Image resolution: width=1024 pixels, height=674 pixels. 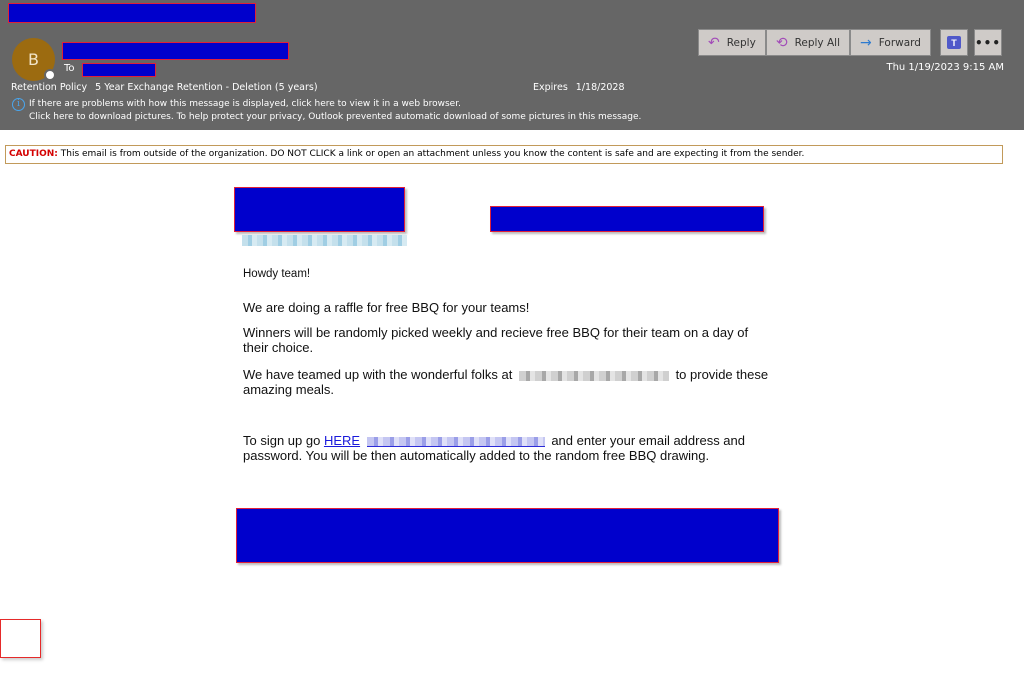 I want to click on received-date: Thu 1/19/2023 9:15 AM, so click(x=945, y=67).